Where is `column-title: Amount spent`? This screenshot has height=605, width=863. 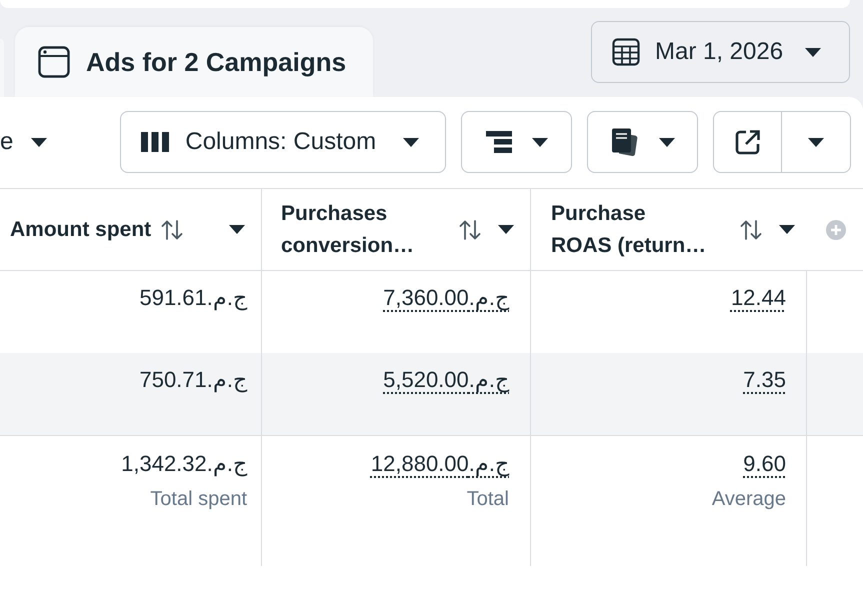 column-title: Amount spent is located at coordinates (81, 230).